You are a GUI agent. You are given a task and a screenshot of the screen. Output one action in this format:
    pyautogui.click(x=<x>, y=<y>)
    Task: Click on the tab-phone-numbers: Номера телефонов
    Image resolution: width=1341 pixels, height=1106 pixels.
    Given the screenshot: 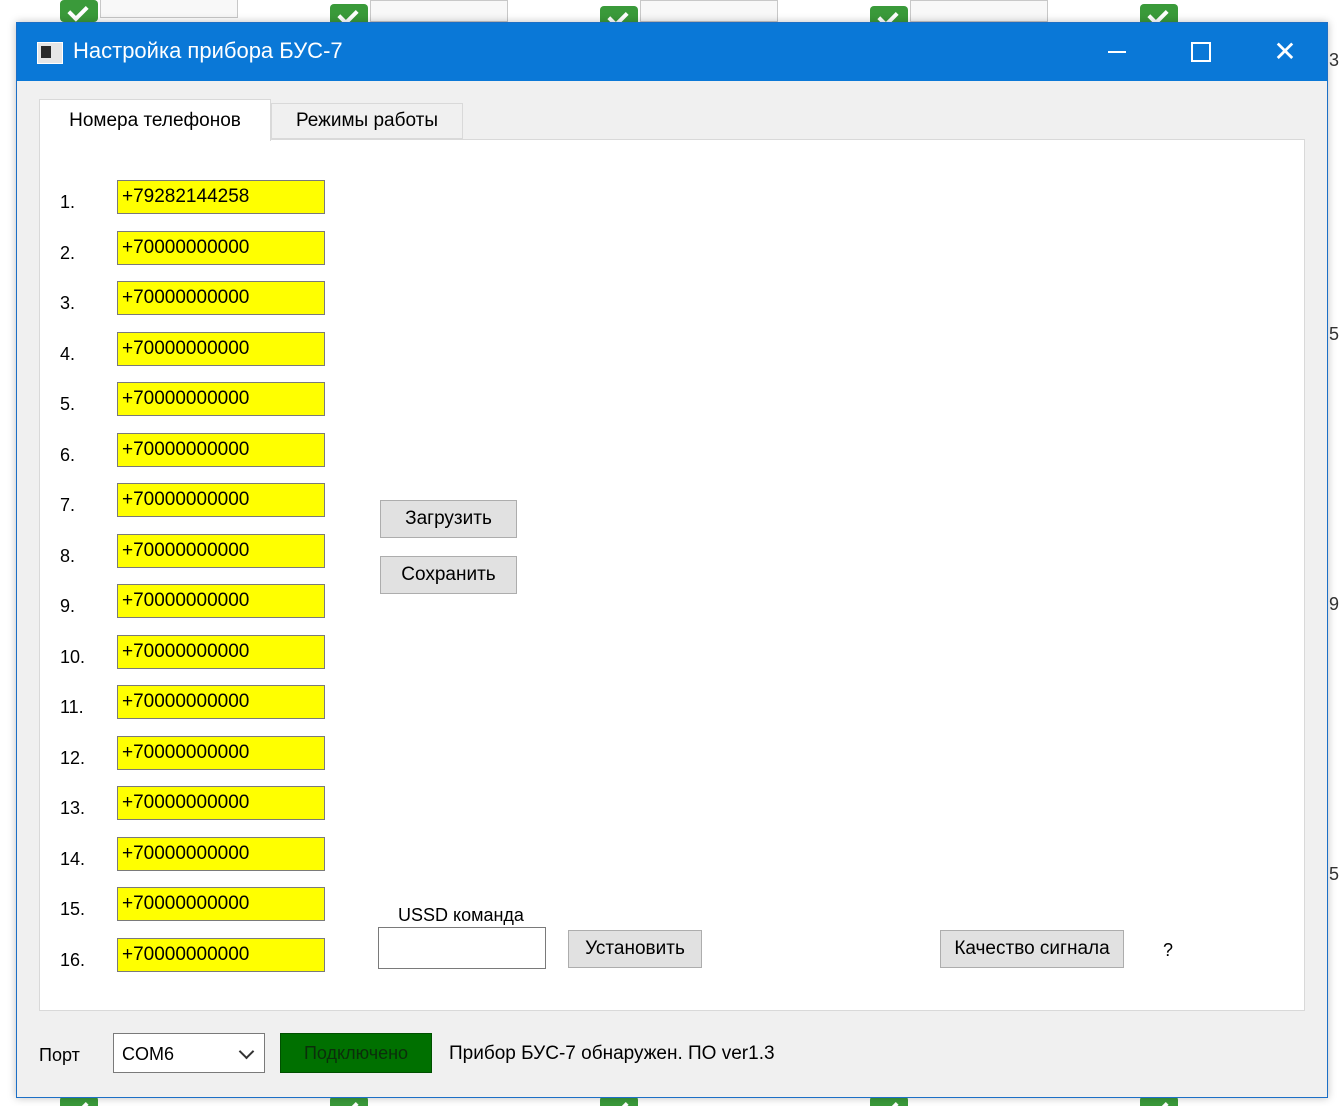 What is the action you would take?
    pyautogui.click(x=155, y=120)
    